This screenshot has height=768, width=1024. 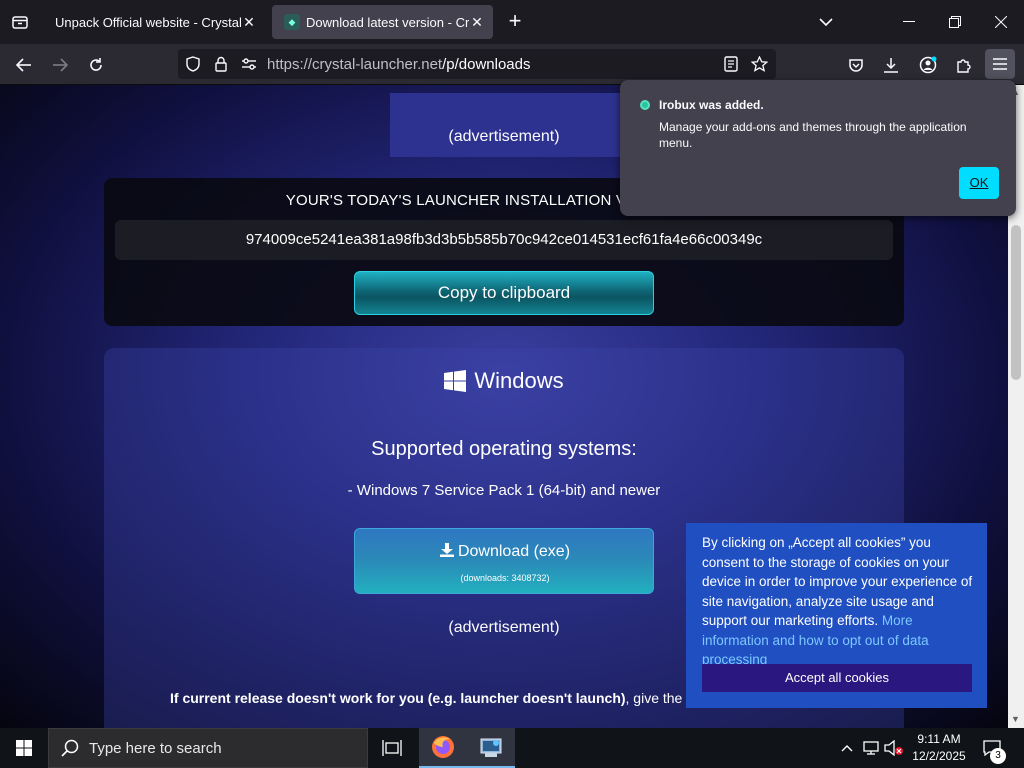 I want to click on platform-heading: Windows, so click(x=504, y=381).